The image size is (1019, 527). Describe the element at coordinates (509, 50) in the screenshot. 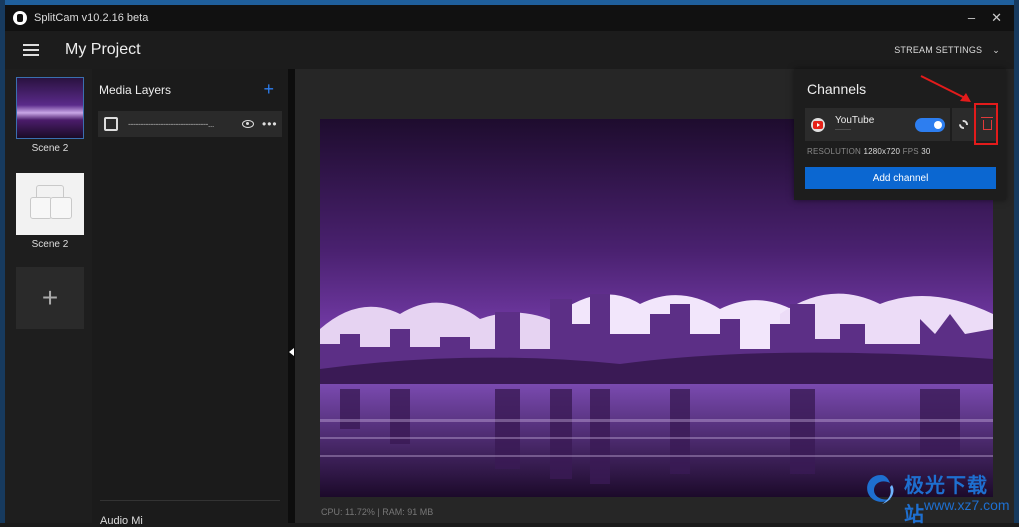

I see `app-header: My Project STREAM SETTINGS ⌄` at that location.